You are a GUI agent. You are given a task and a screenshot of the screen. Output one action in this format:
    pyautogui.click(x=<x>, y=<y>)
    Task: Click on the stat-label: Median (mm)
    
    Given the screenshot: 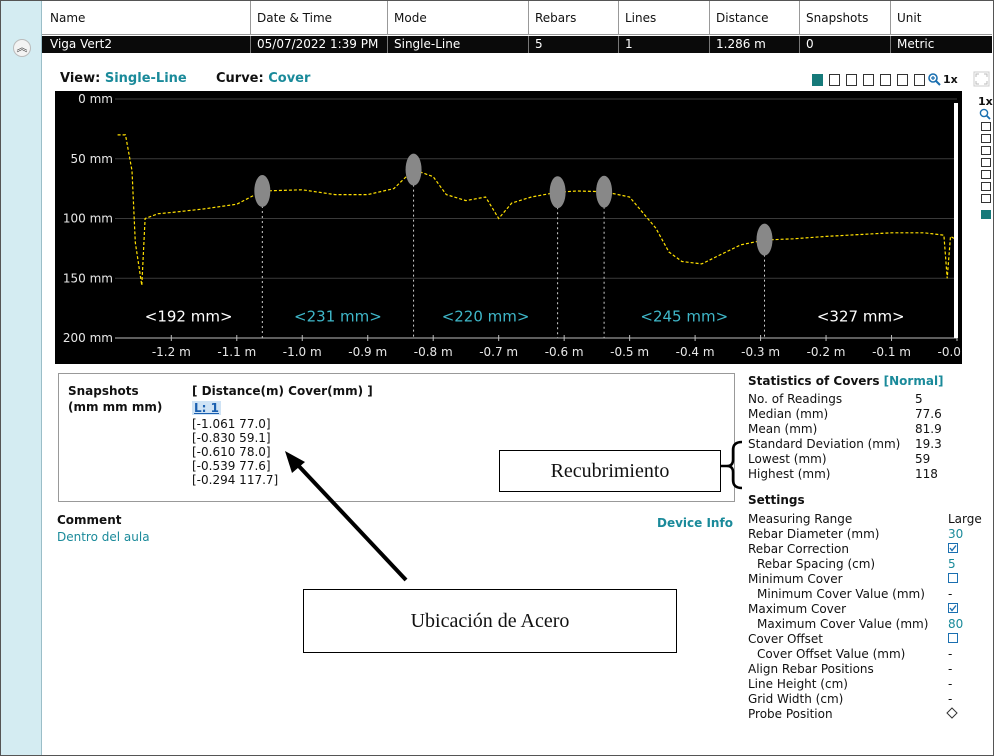 What is the action you would take?
    pyautogui.click(x=788, y=414)
    